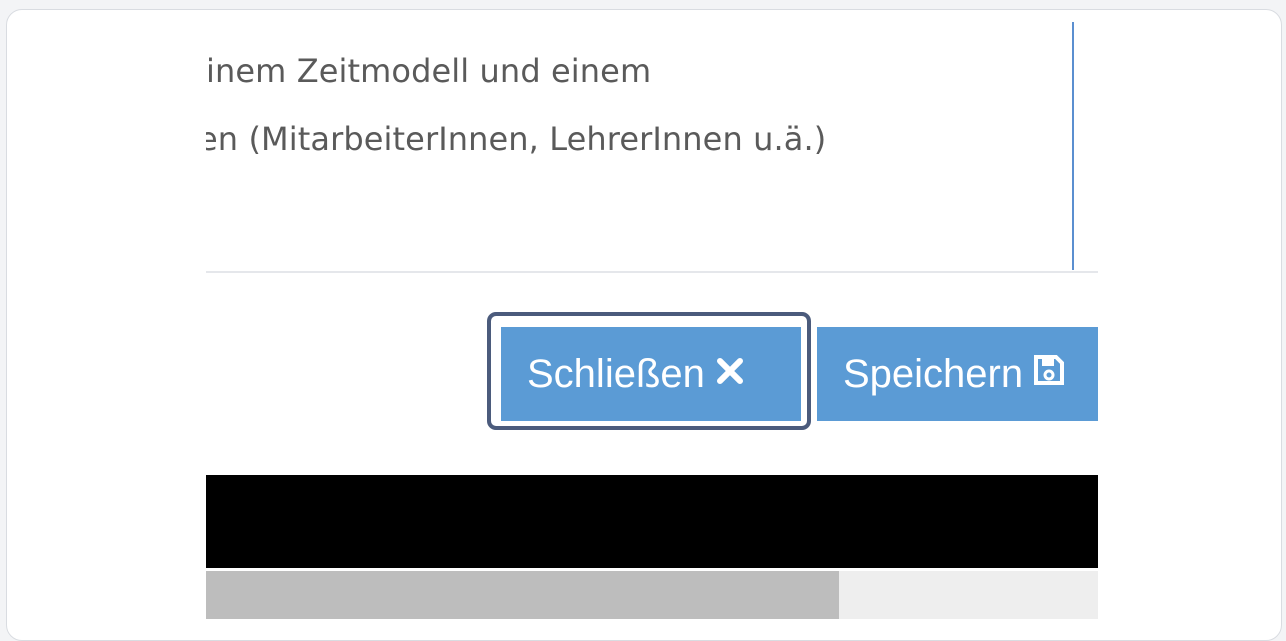  Describe the element at coordinates (933, 373) in the screenshot. I see `save-button-label: Speichern` at that location.